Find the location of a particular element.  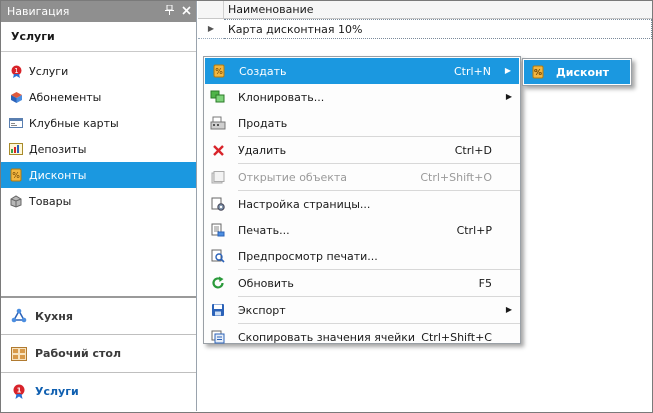

clone-icon is located at coordinates (218, 97).